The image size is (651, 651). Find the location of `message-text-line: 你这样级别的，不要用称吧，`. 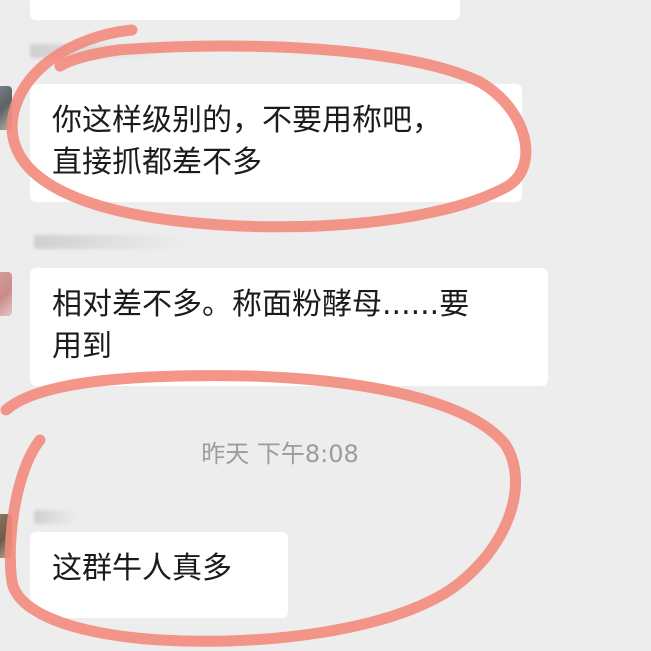

message-text-line: 你这样级别的，不要用称吧， is located at coordinates (247, 120).